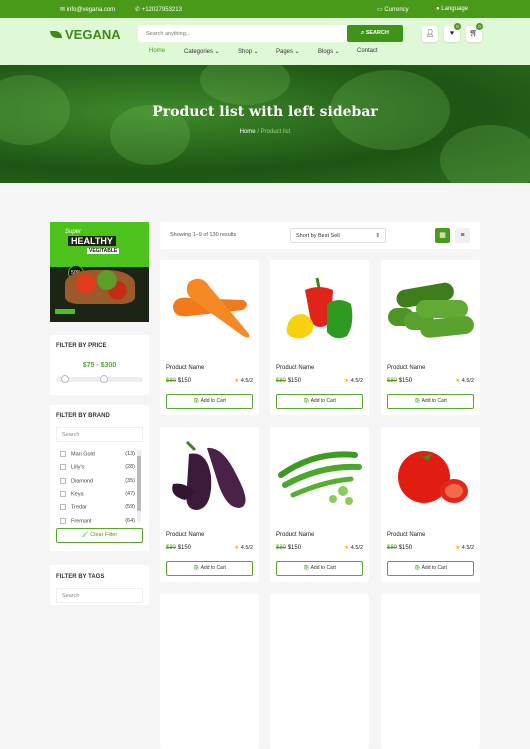 This screenshot has width=530, height=749. Describe the element at coordinates (99, 585) in the screenshot. I see `tags-filter: FILTER BY TAGS Search` at that location.